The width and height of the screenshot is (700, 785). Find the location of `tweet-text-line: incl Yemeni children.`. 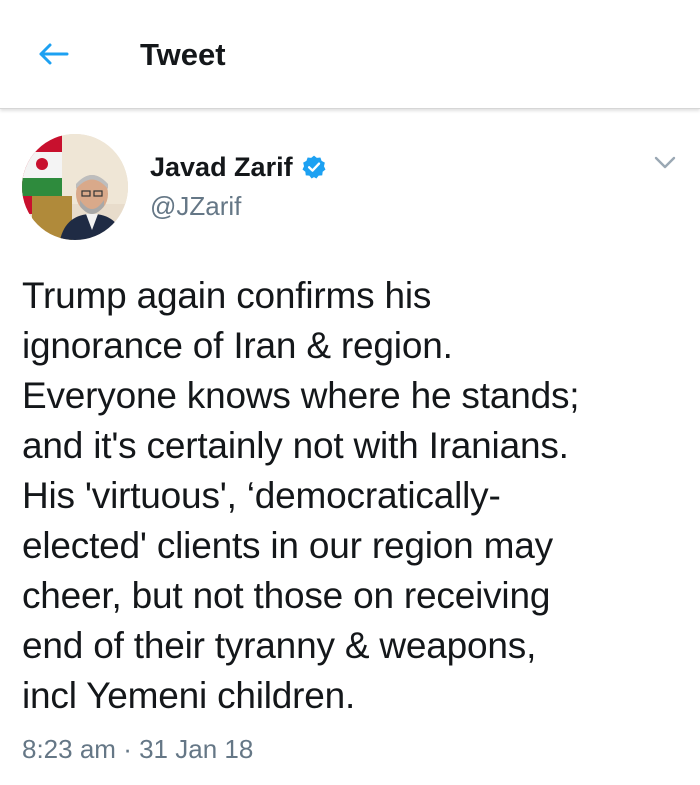

tweet-text-line: incl Yemeni children. is located at coordinates (189, 695).